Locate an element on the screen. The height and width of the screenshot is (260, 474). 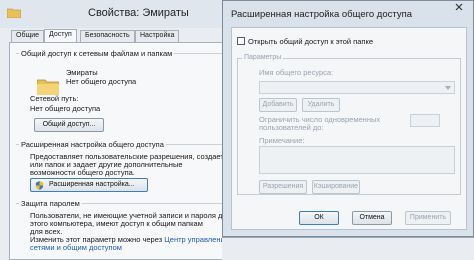
properties-title: Свойства: Эмираты is located at coordinates (138, 13).